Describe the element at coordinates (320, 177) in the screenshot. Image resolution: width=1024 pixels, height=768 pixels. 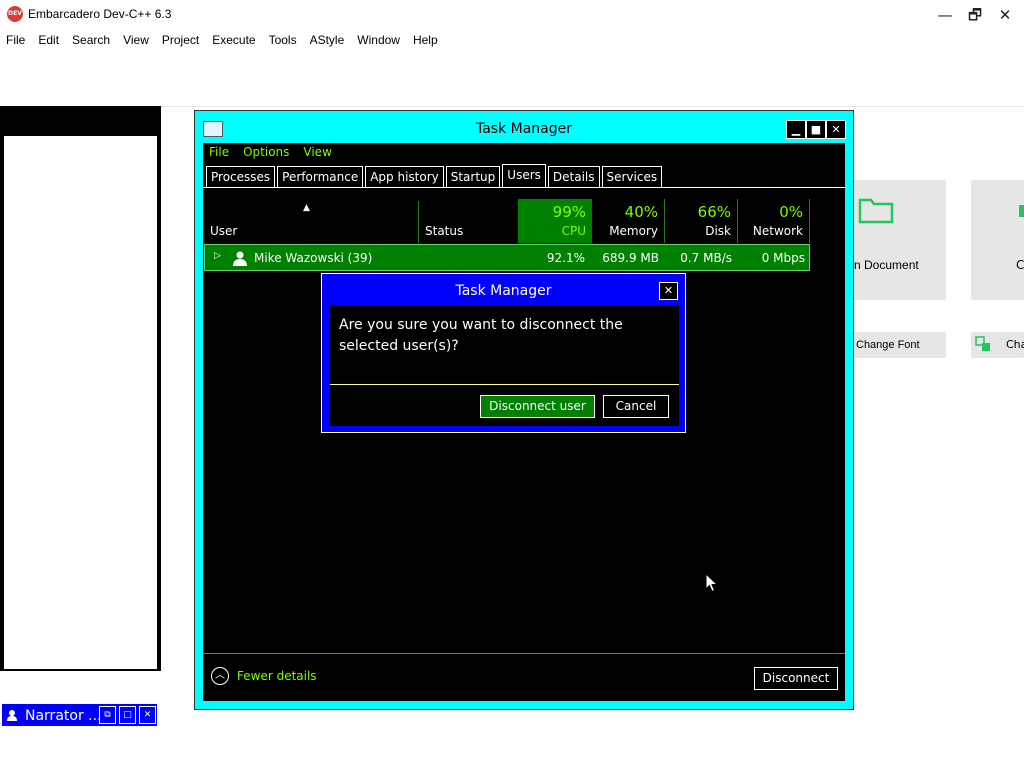
I see `tab-performance: Performance` at that location.